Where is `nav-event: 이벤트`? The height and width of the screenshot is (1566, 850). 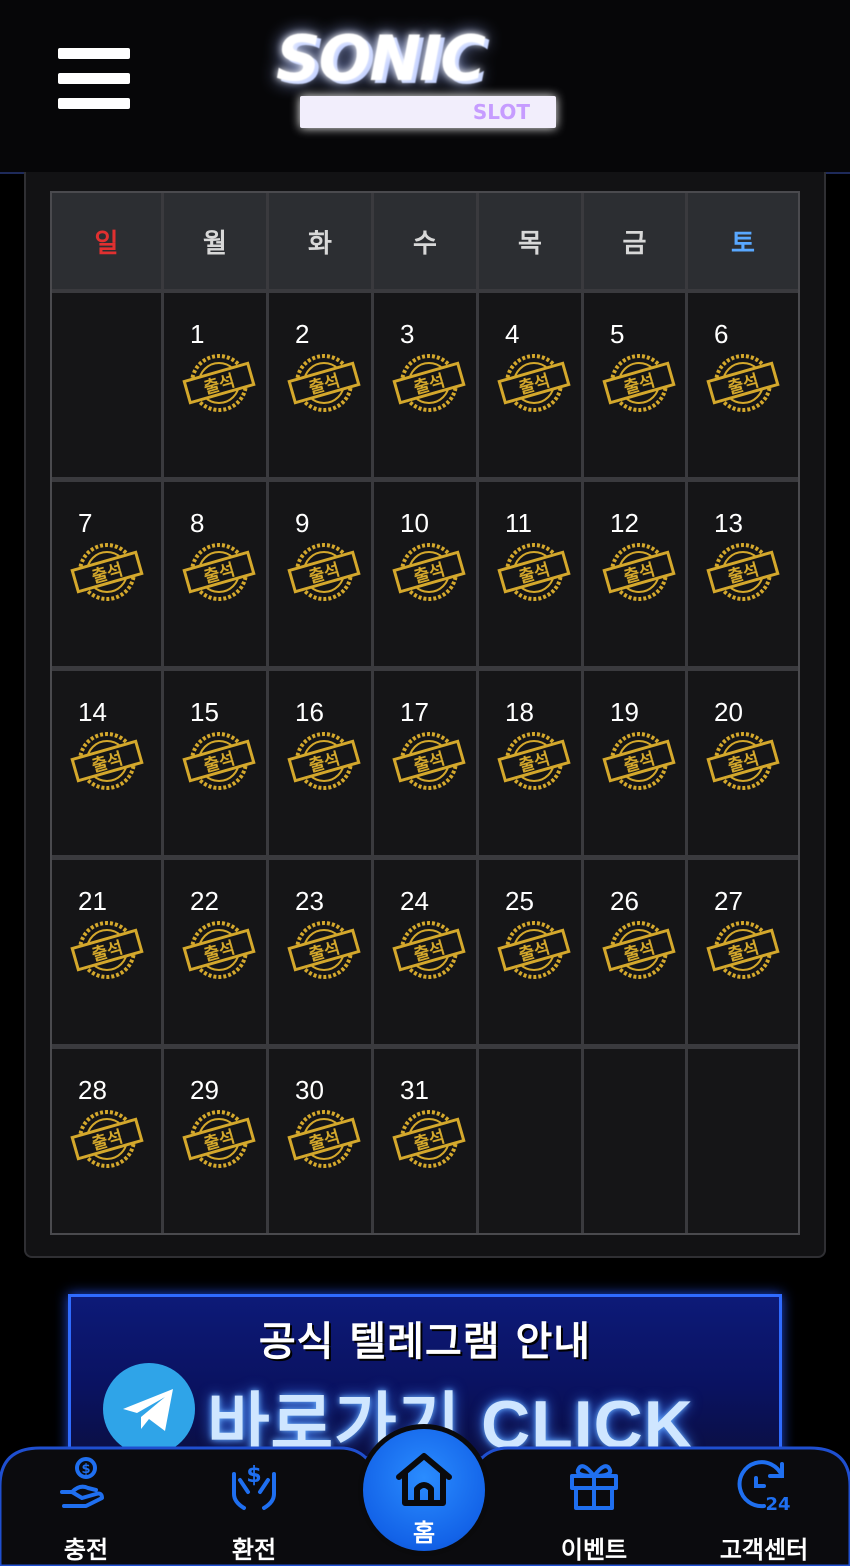 nav-event: 이벤트 is located at coordinates (594, 1506).